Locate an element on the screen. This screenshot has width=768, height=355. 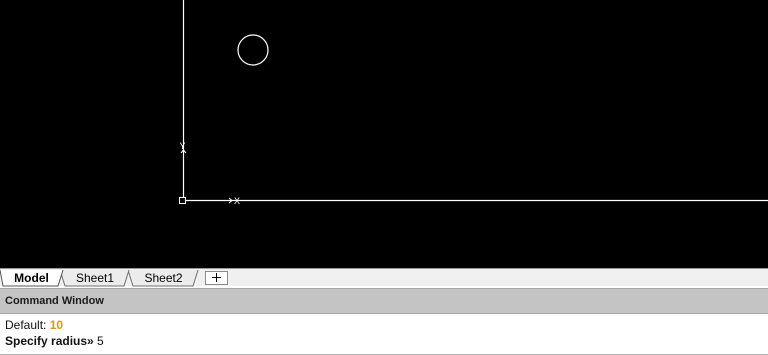
prompt-label: Specify radius» is located at coordinates (49, 341).